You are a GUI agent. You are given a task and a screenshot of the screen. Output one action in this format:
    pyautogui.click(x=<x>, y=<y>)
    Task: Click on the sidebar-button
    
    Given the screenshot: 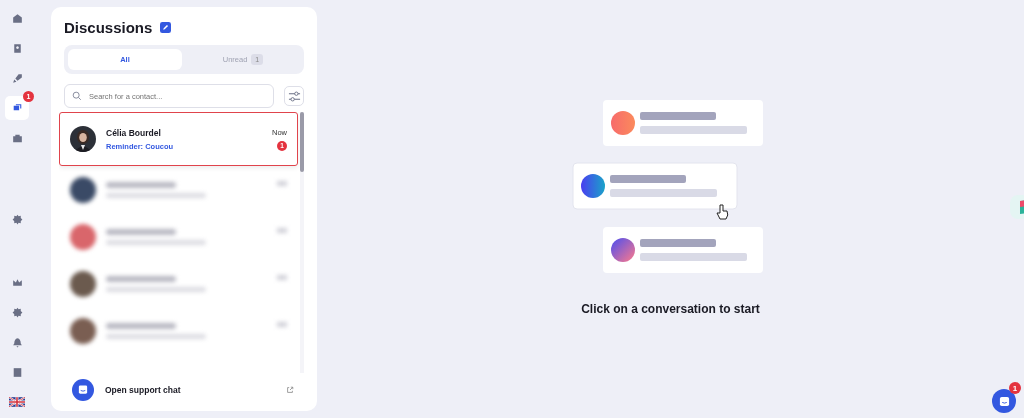 What is the action you would take?
    pyautogui.click(x=17, y=108)
    